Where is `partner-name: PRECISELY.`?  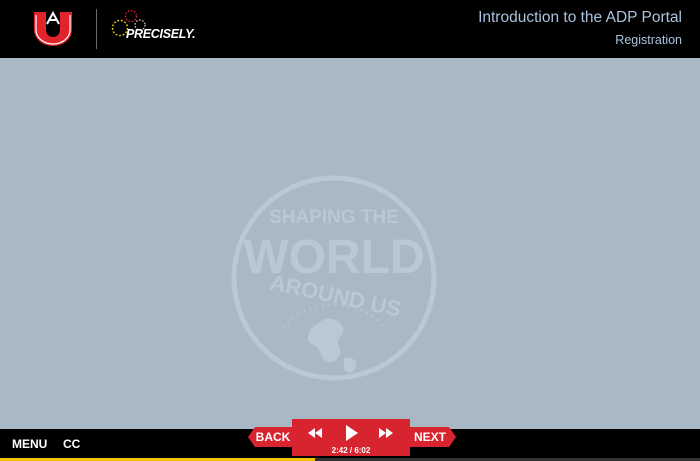
partner-name: PRECISELY. is located at coordinates (161, 34).